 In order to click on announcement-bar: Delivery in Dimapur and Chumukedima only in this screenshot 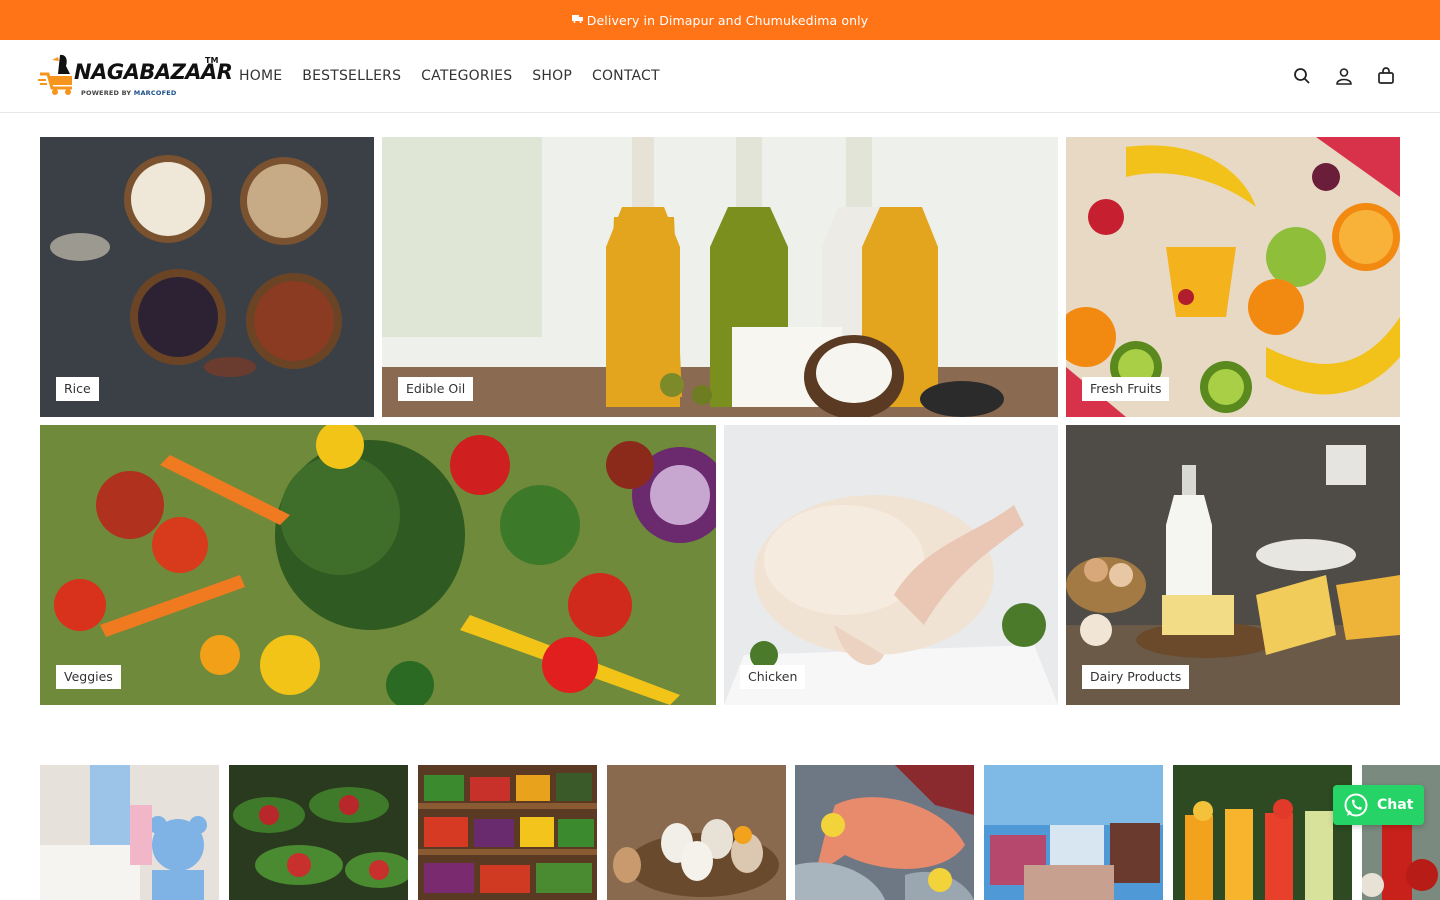, I will do `click(720, 20)`.